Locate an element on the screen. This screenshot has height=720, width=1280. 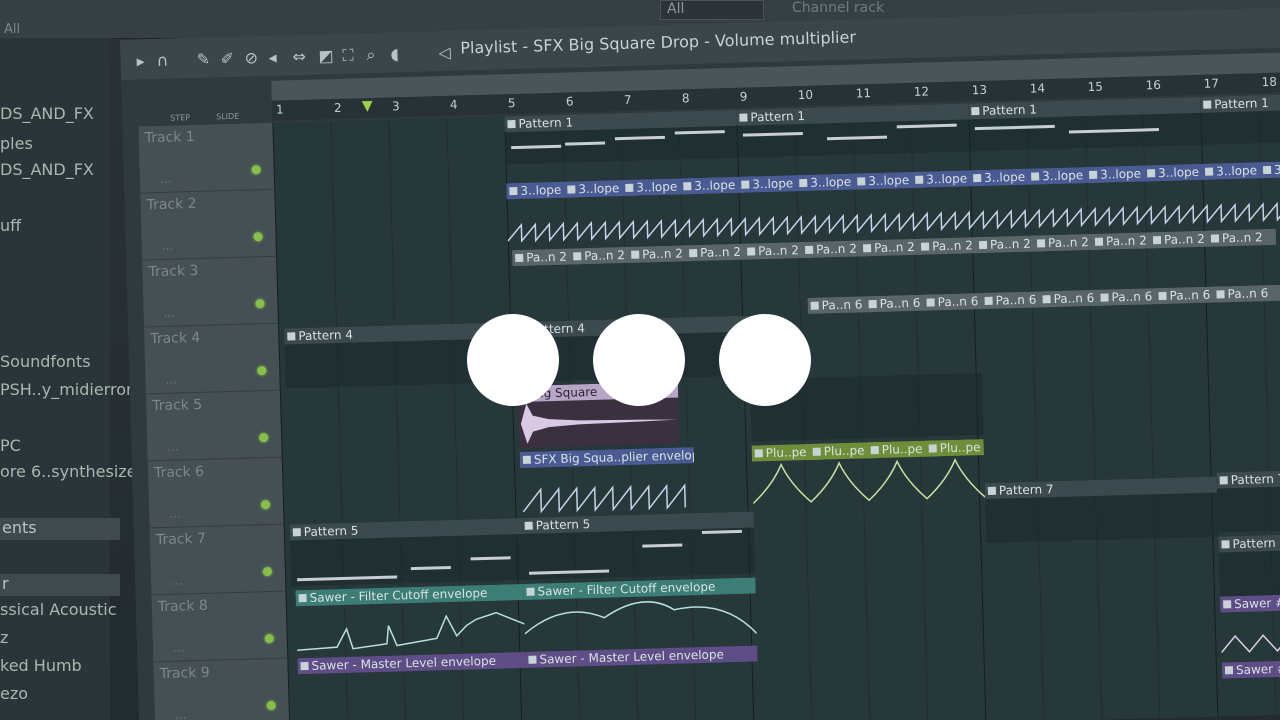
play-arrow-icon: ▸ is located at coordinates (140, 60).